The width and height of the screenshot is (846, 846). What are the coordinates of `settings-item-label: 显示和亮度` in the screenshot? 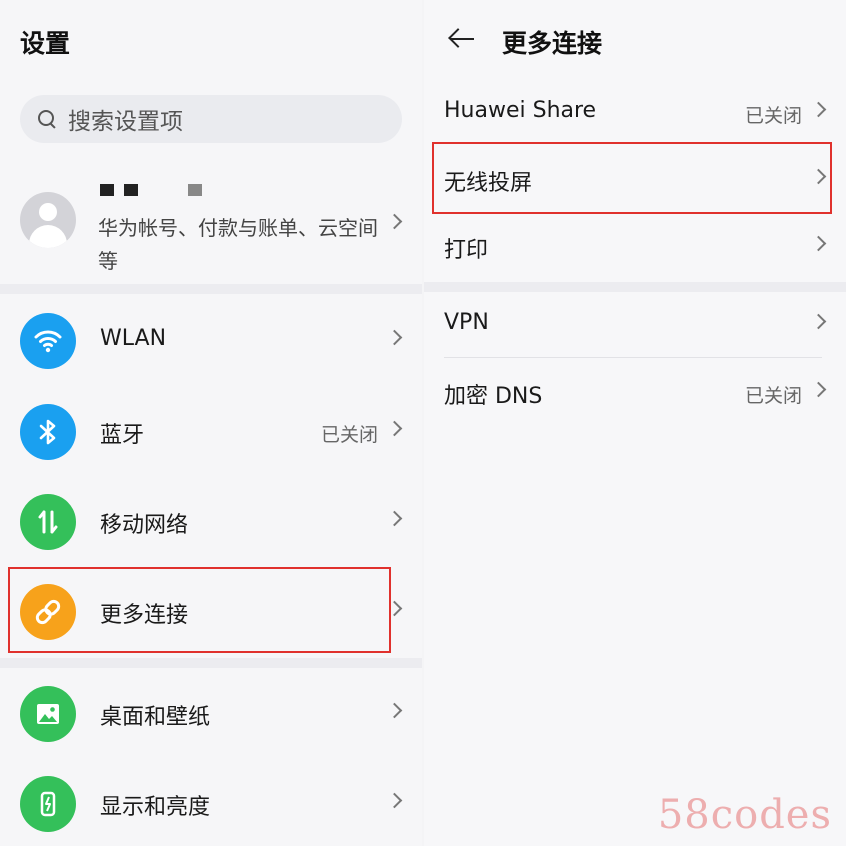 It's located at (155, 807).